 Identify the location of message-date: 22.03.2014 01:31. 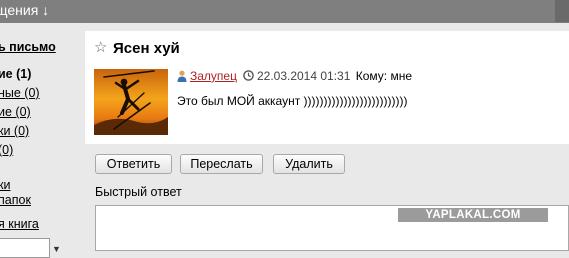
(303, 75).